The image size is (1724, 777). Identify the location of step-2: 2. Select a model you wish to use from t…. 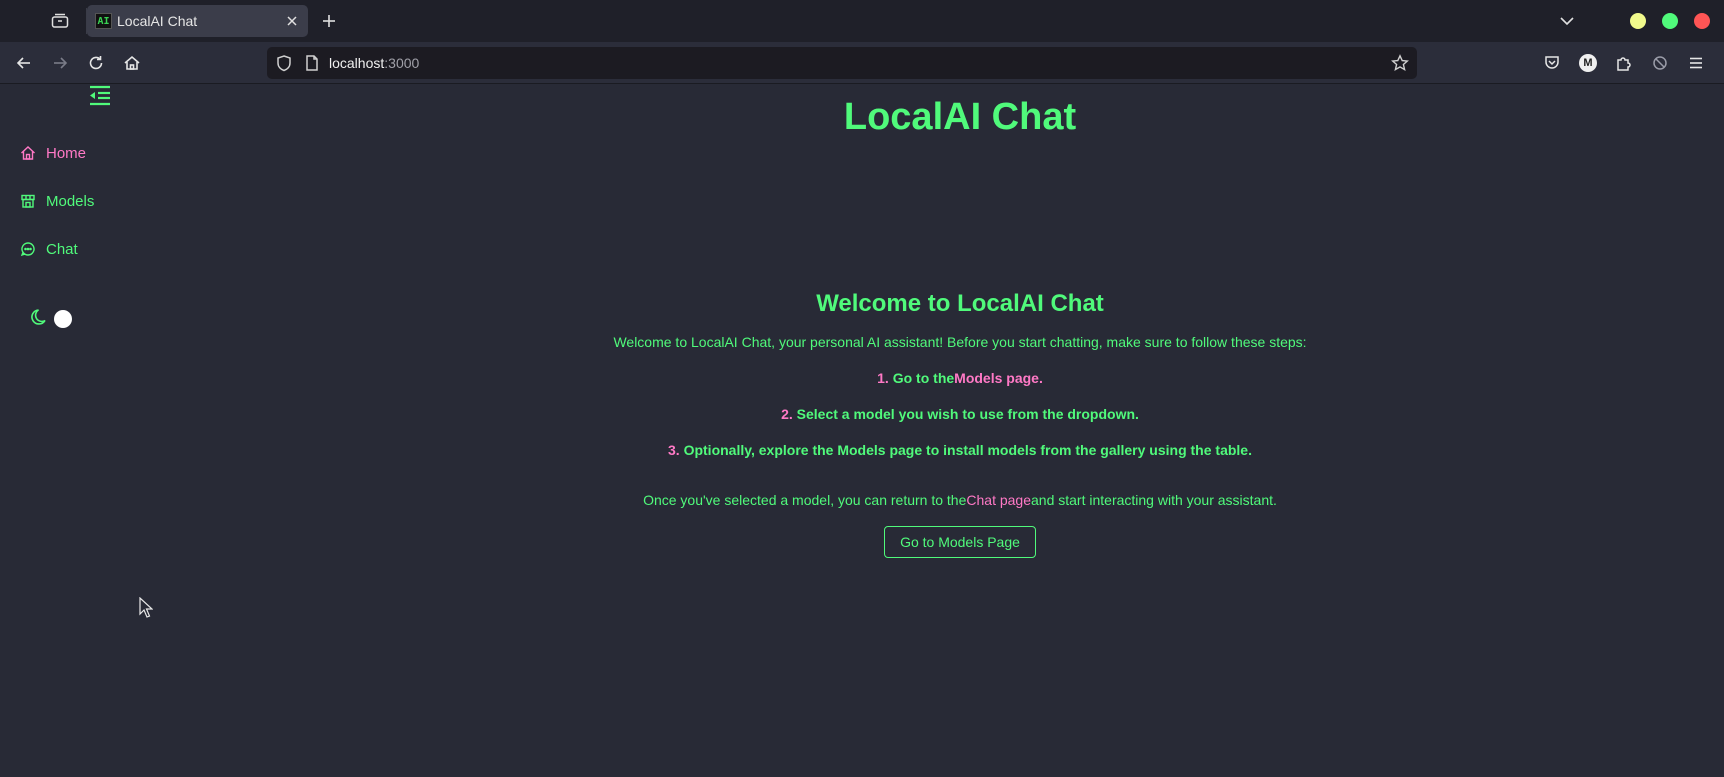
(960, 414).